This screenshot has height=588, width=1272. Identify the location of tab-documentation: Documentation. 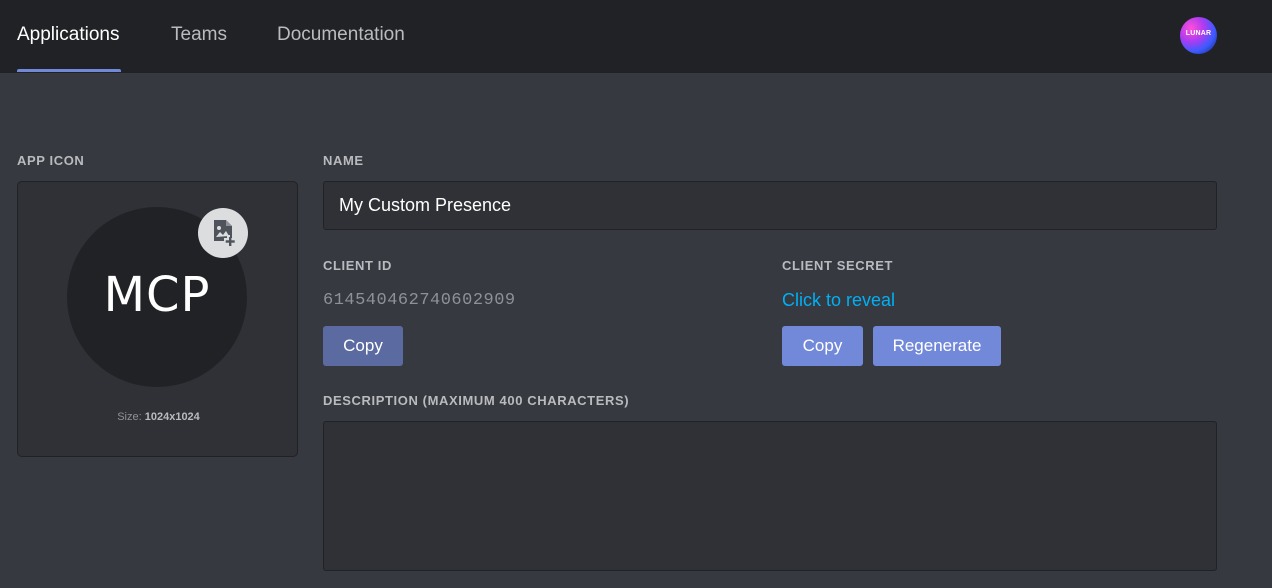
(341, 35).